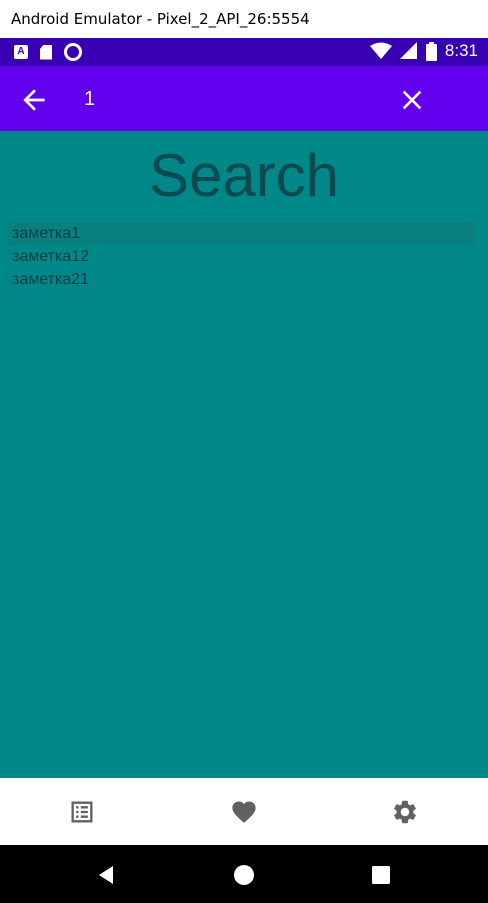 This screenshot has width=488, height=903. Describe the element at coordinates (431, 51) in the screenshot. I see `battery-icon` at that location.